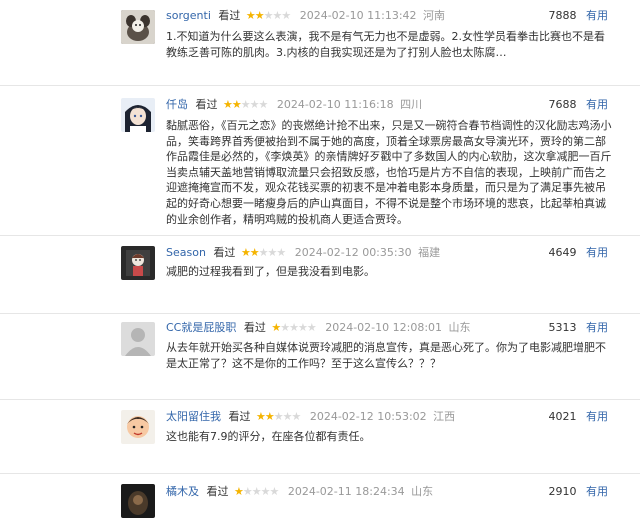 The width and height of the screenshot is (640, 518). Describe the element at coordinates (353, 252) in the screenshot. I see `review-time: 2024-02-12 00:35:30` at that location.